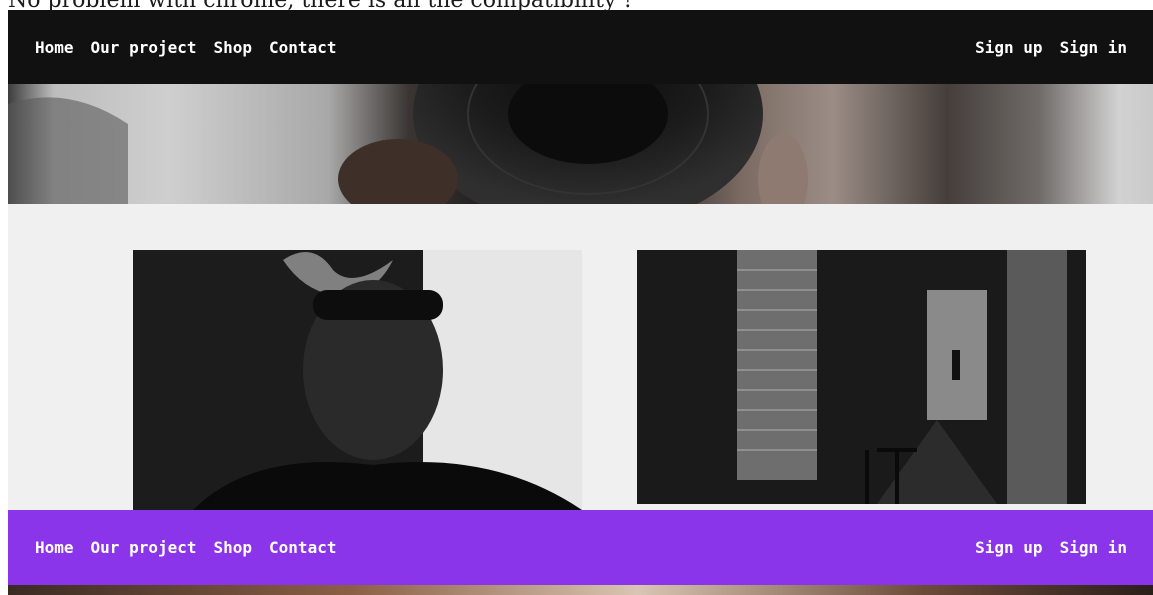 The height and width of the screenshot is (595, 1153). Describe the element at coordinates (580, 590) in the screenshot. I see `footer-image-strip` at that location.